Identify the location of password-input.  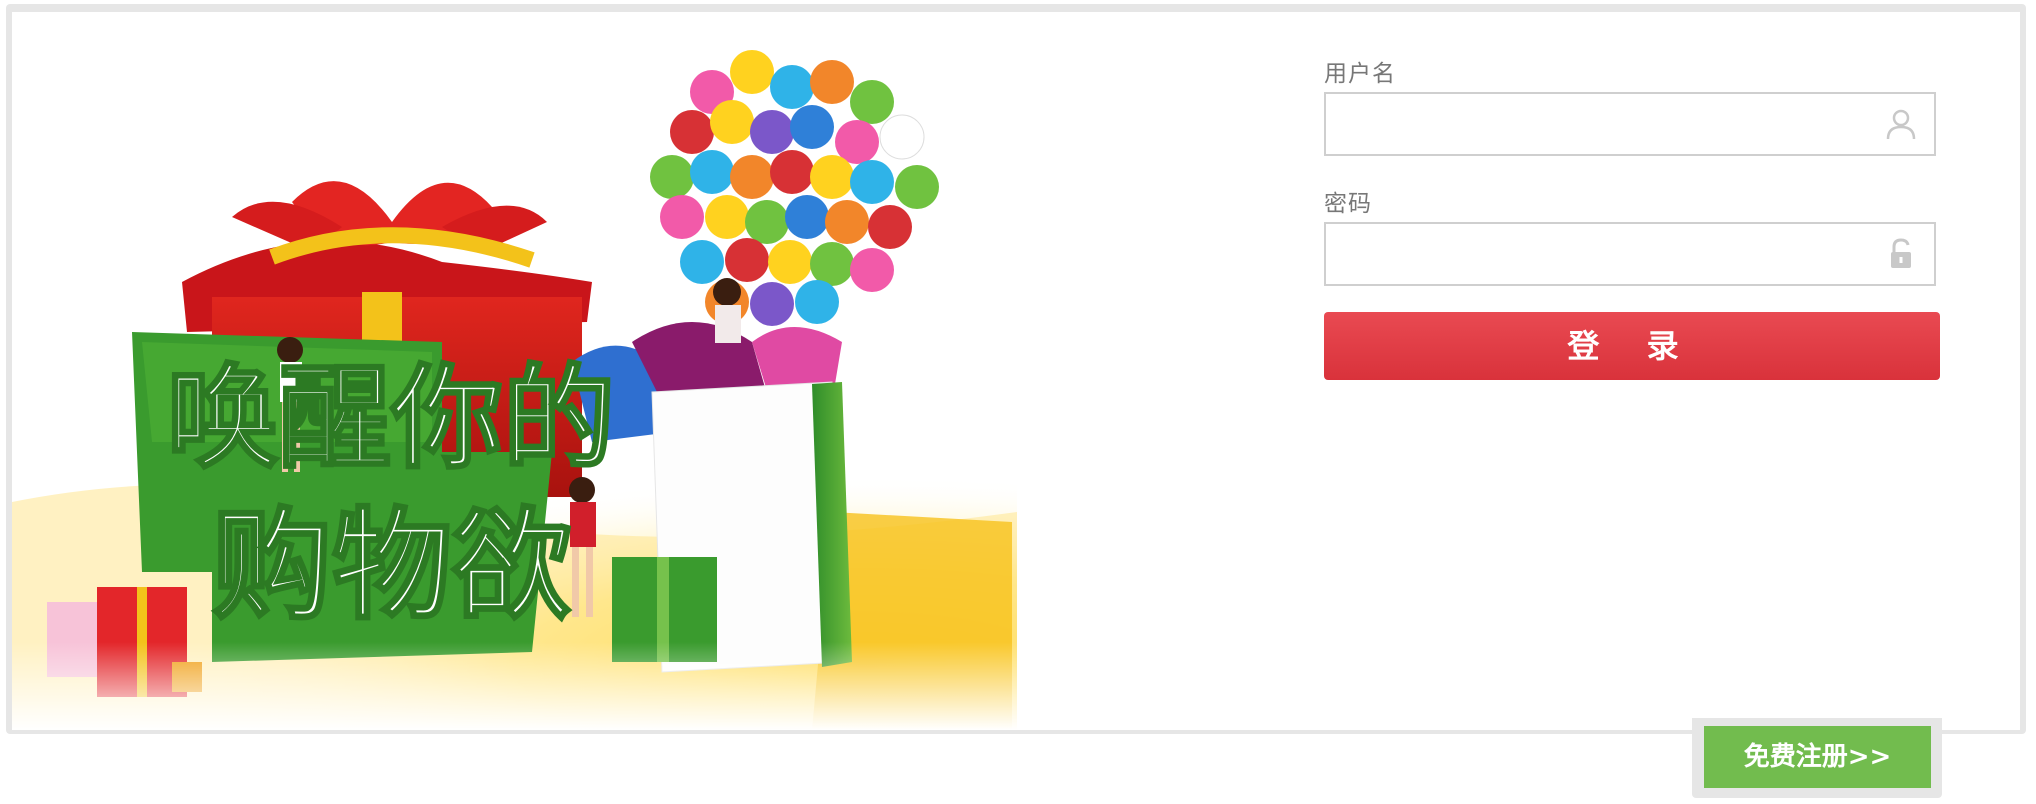
(1614, 254).